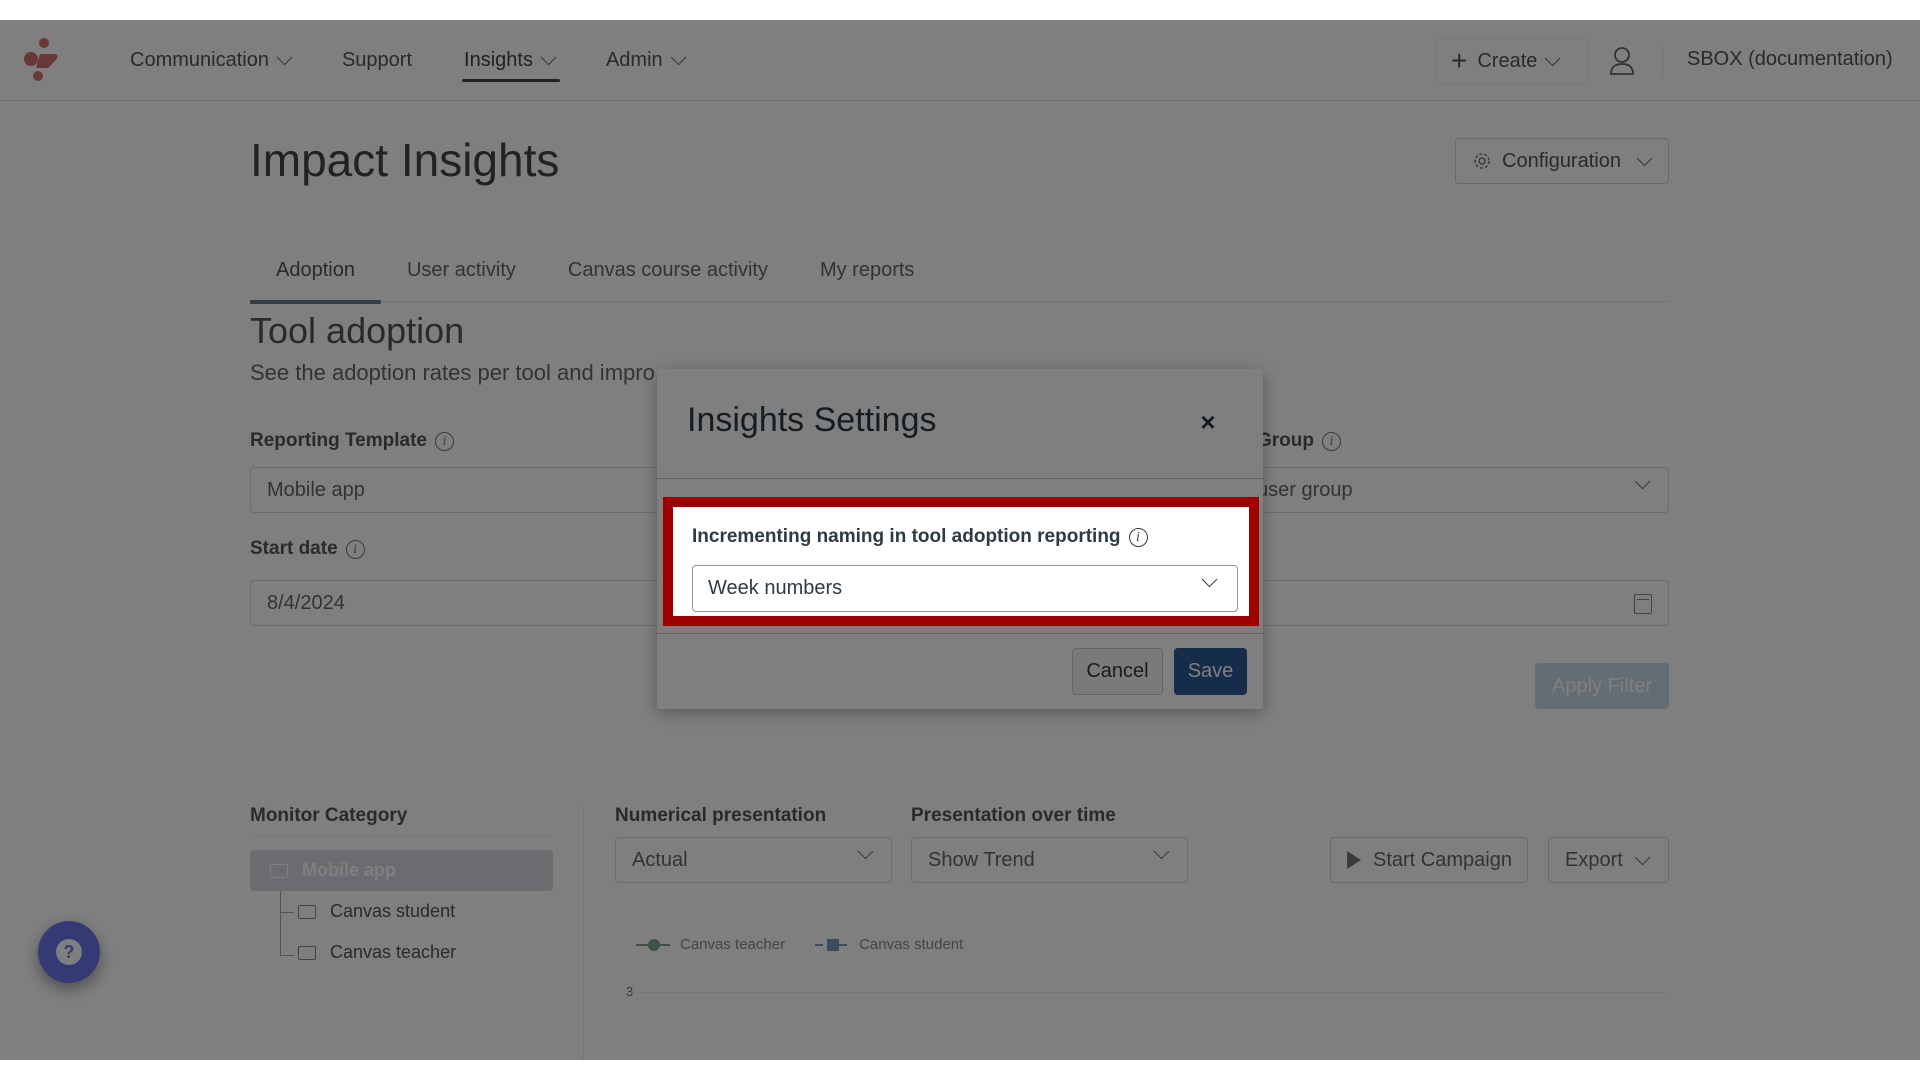 This screenshot has height=1080, width=1920. What do you see at coordinates (1117, 671) in the screenshot?
I see `cancel-button: Cancel` at bounding box center [1117, 671].